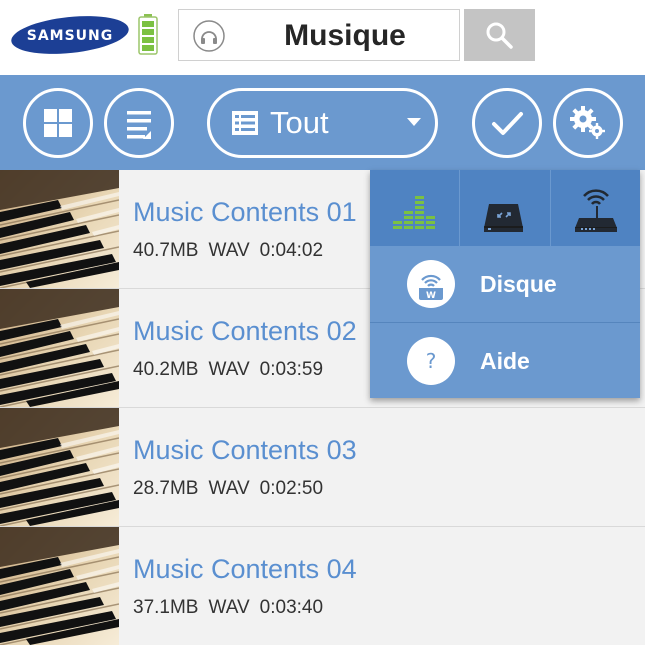 The image size is (645, 645). What do you see at coordinates (166, 369) in the screenshot?
I see `track-size: 40.2MB` at bounding box center [166, 369].